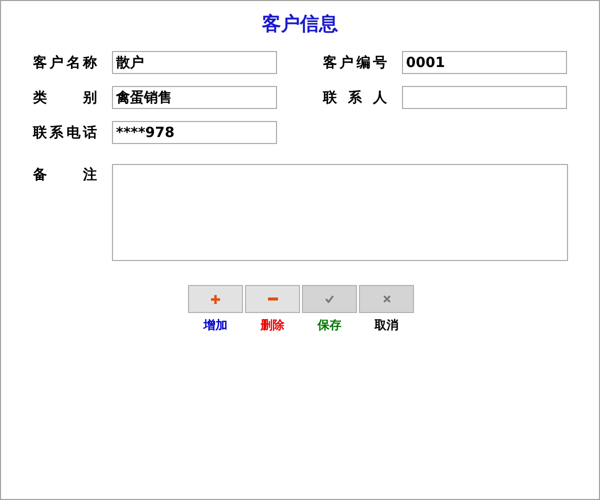 The width and height of the screenshot is (600, 500). Describe the element at coordinates (299, 24) in the screenshot. I see `form-title: 客户信息` at that location.